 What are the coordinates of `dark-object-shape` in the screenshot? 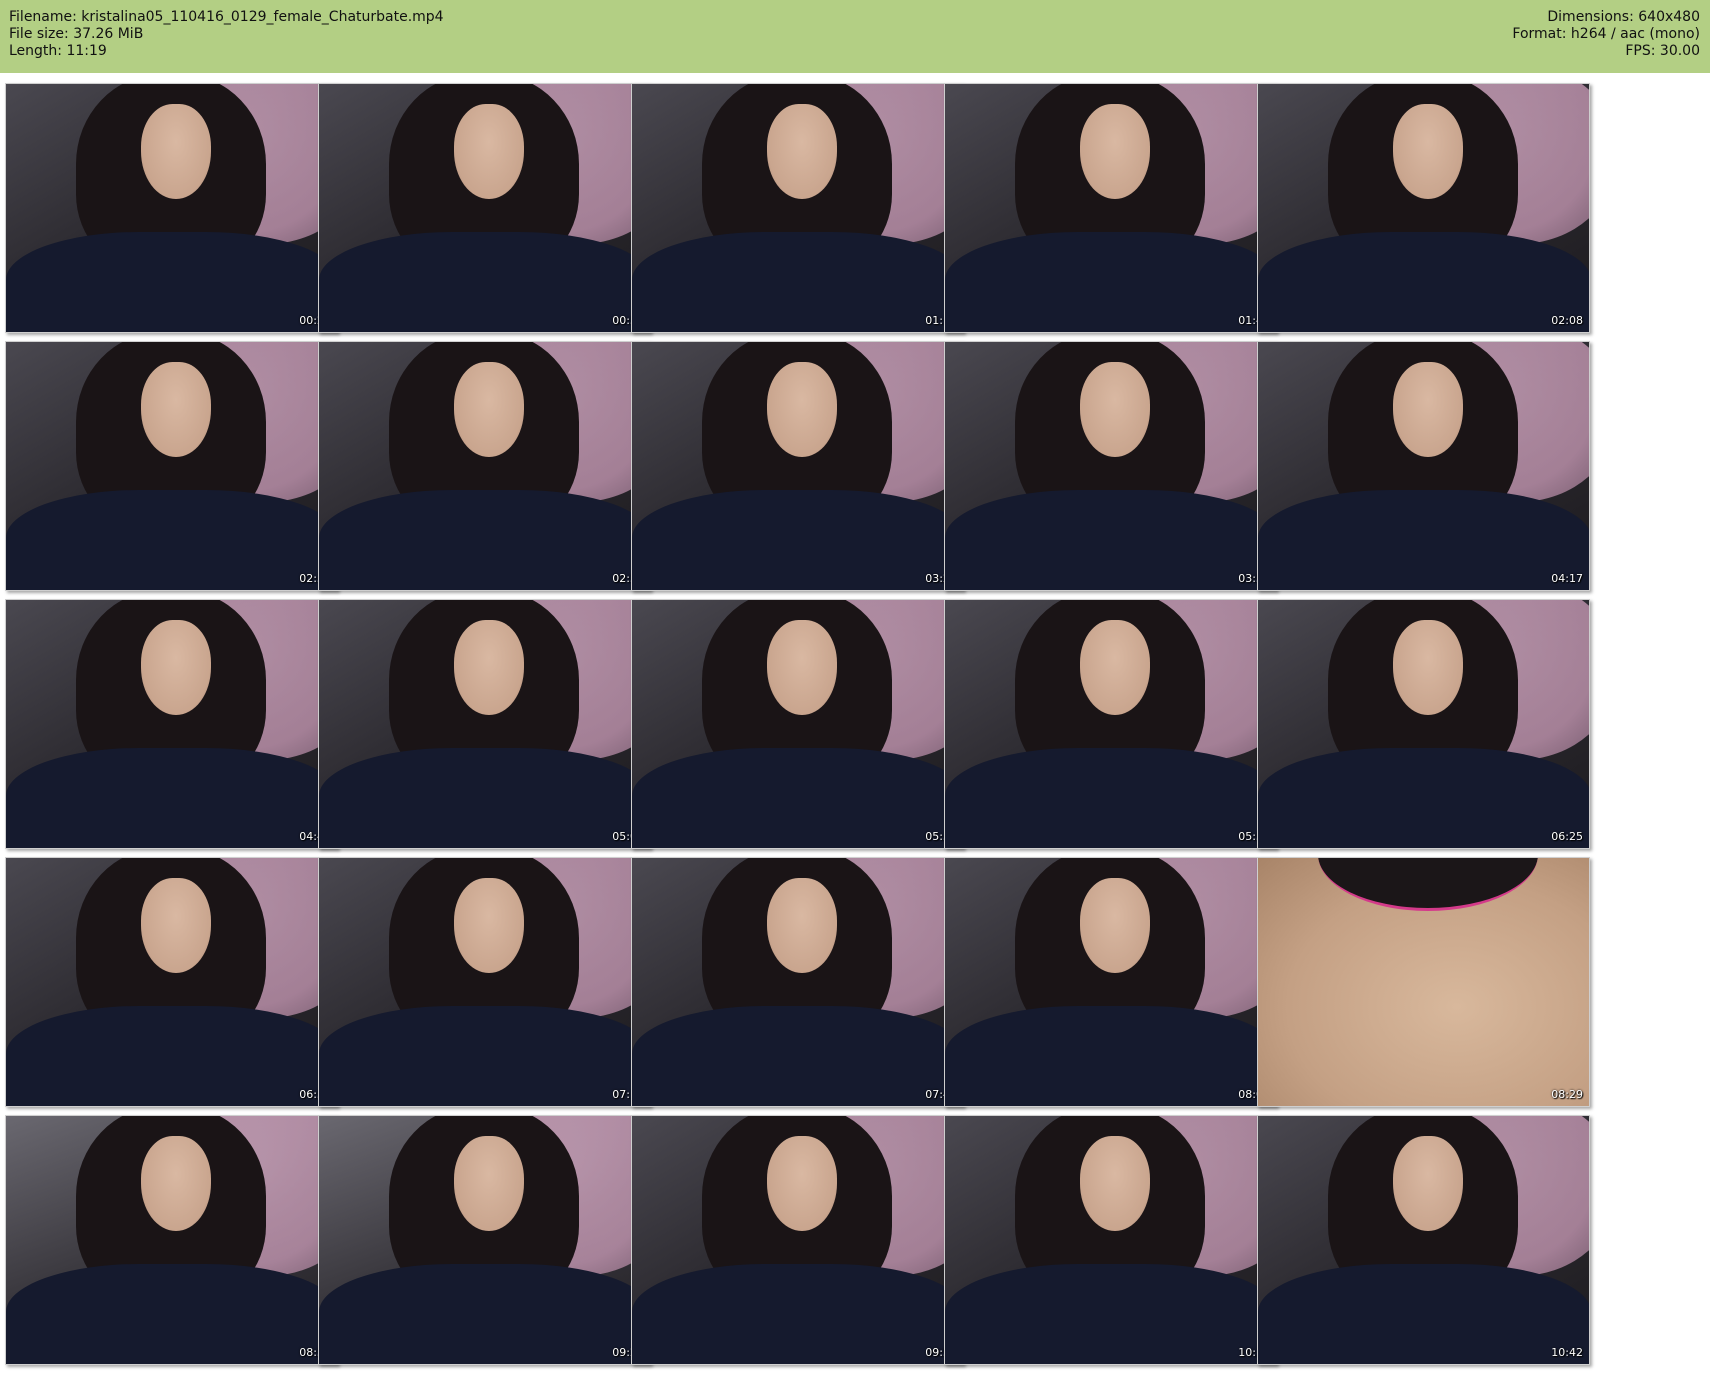 It's located at (1428, 884).